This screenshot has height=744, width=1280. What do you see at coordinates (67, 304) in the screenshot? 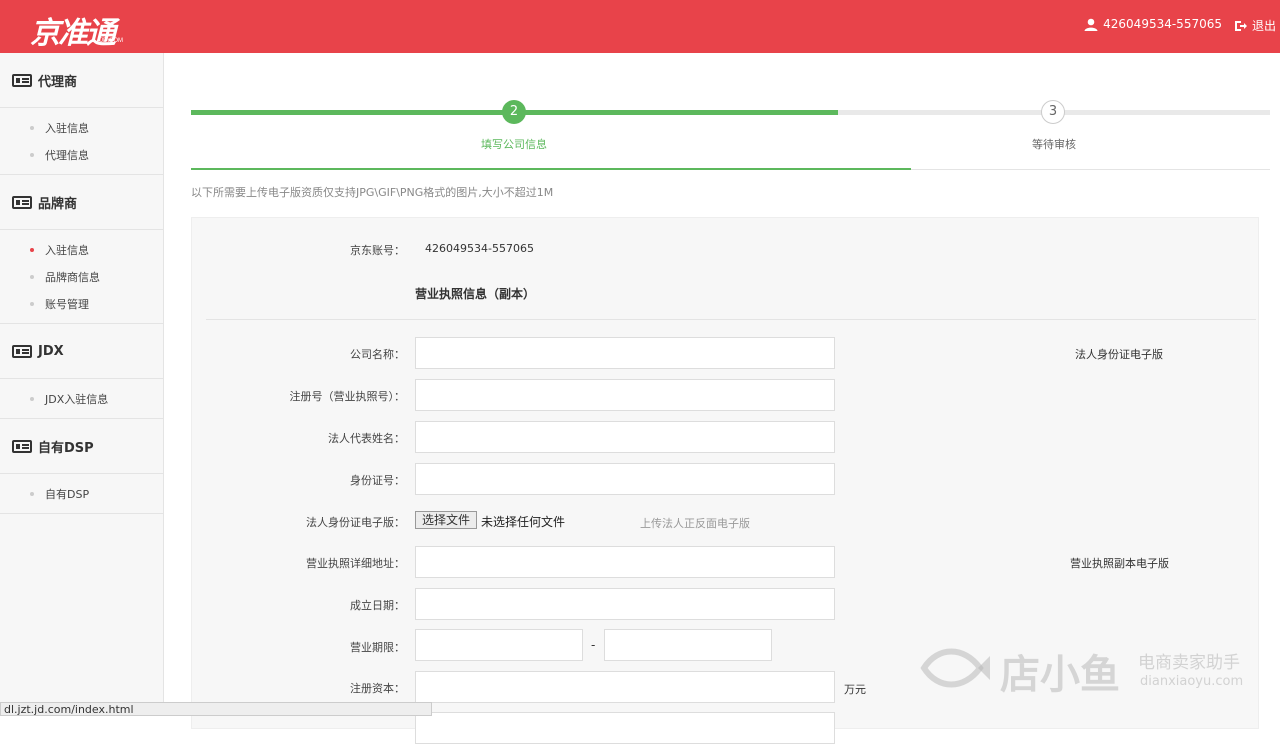
I see `sidebar-item-label: 账号管理` at bounding box center [67, 304].